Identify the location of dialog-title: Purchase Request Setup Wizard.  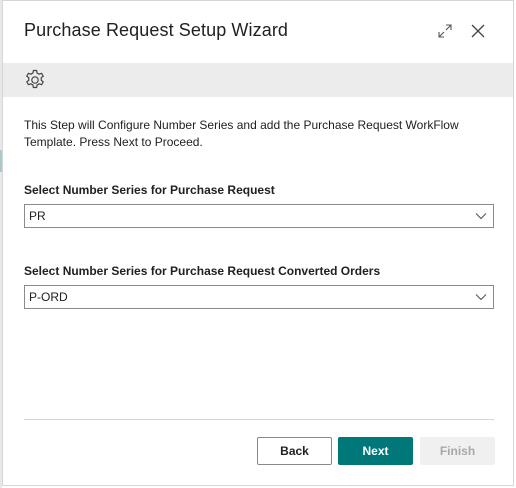
(156, 30).